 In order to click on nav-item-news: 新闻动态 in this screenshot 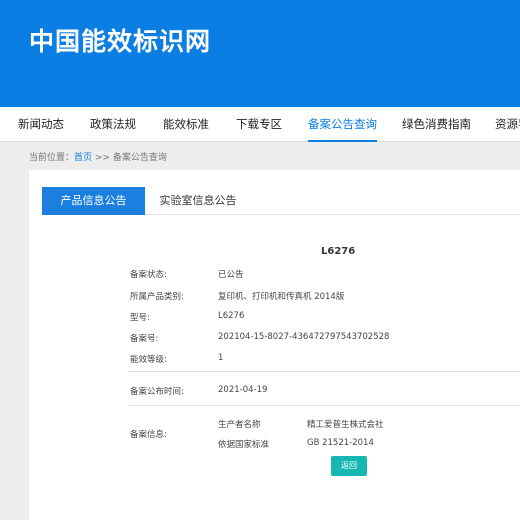, I will do `click(41, 124)`.